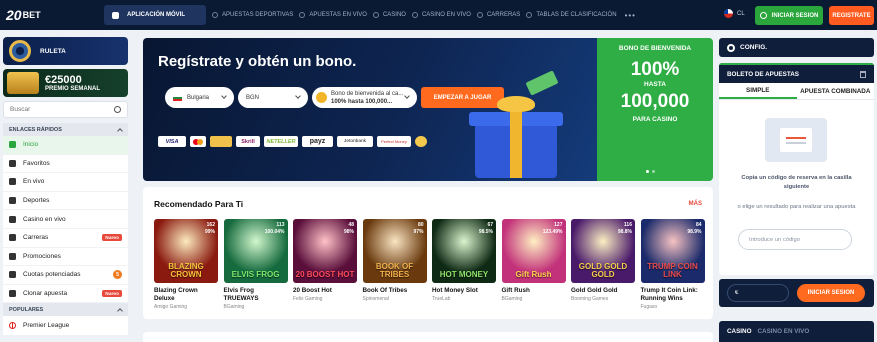 This screenshot has width=877, height=342. Describe the element at coordinates (389, 15) in the screenshot. I see `nav-casino: CASINO` at that location.